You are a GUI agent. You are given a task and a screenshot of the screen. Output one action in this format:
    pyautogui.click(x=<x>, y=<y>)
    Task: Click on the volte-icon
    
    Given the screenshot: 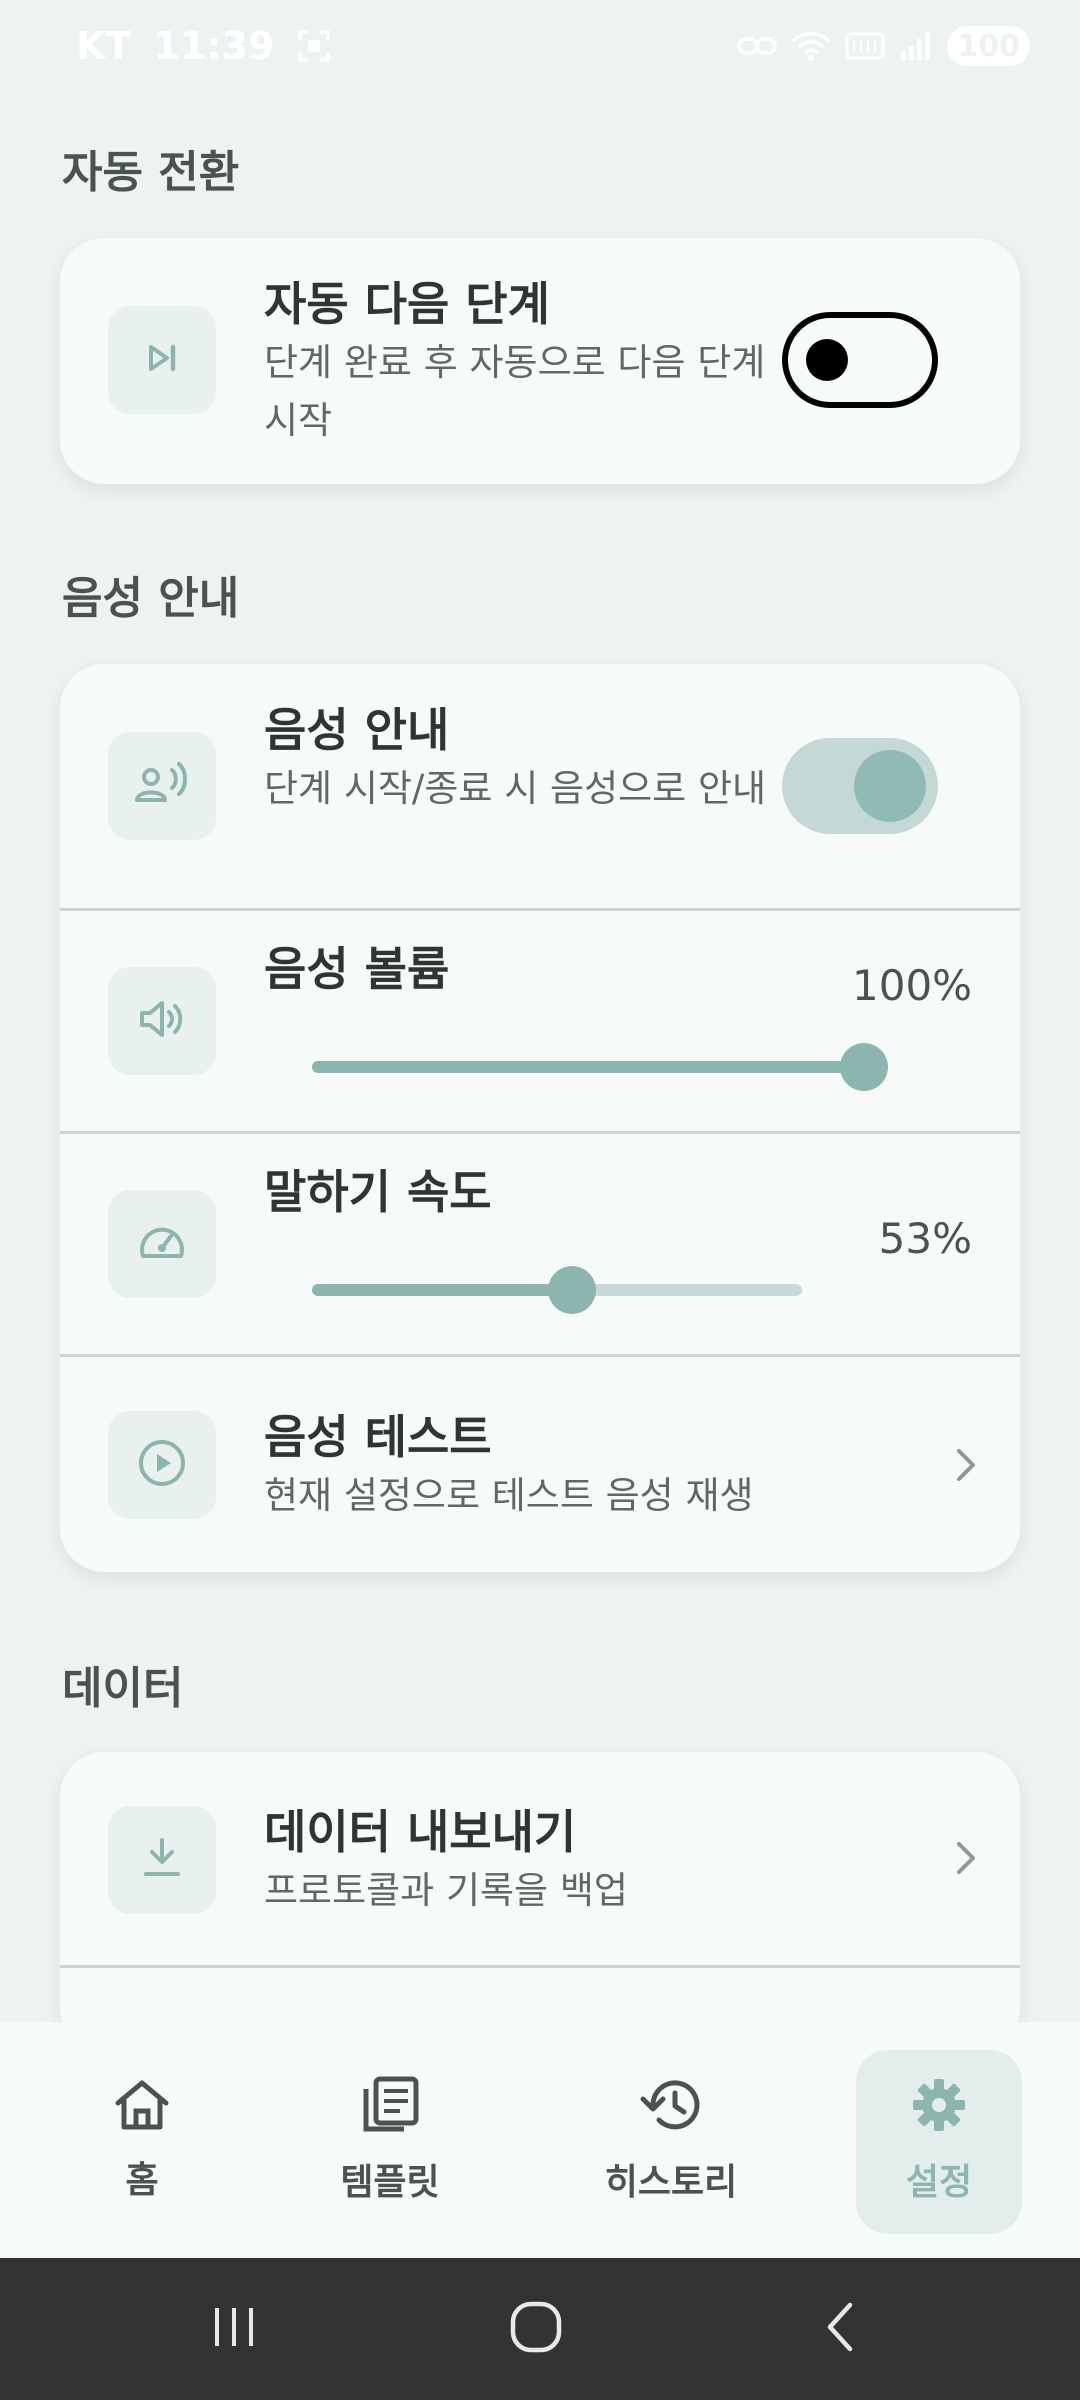 What is the action you would take?
    pyautogui.click(x=865, y=46)
    